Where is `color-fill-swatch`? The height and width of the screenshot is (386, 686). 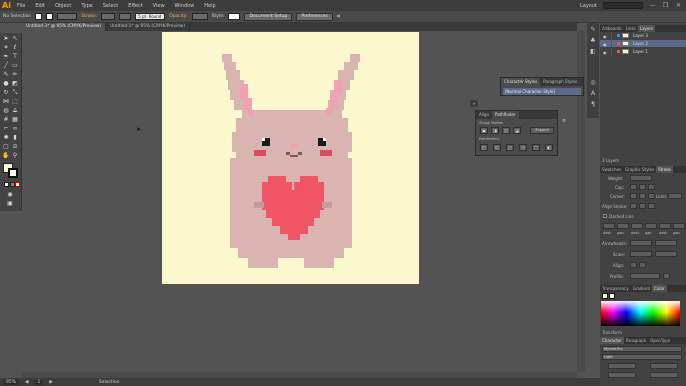 color-fill-swatch is located at coordinates (605, 296).